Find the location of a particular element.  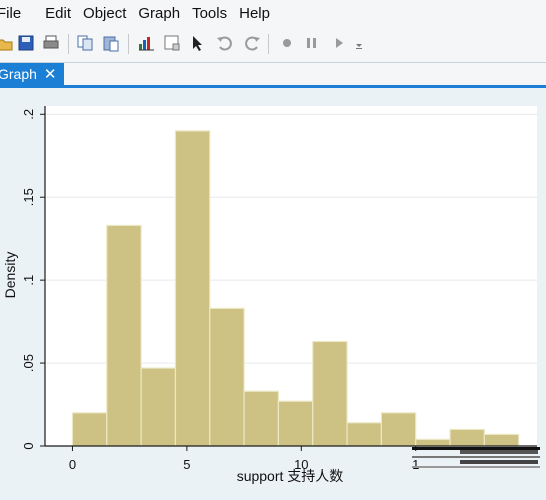

recorder-icon is located at coordinates (172, 43).